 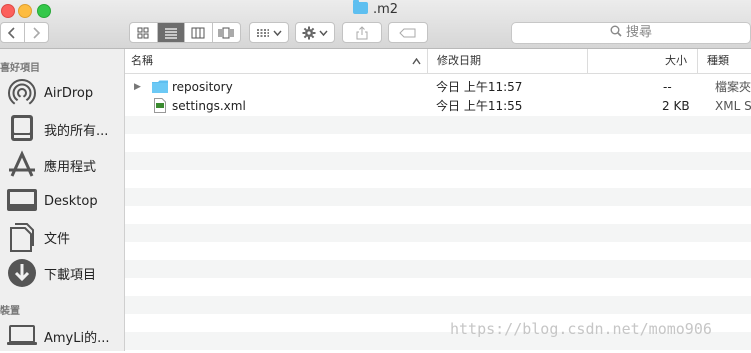 I want to click on sidebar-item-documents: 文件, so click(x=37, y=237).